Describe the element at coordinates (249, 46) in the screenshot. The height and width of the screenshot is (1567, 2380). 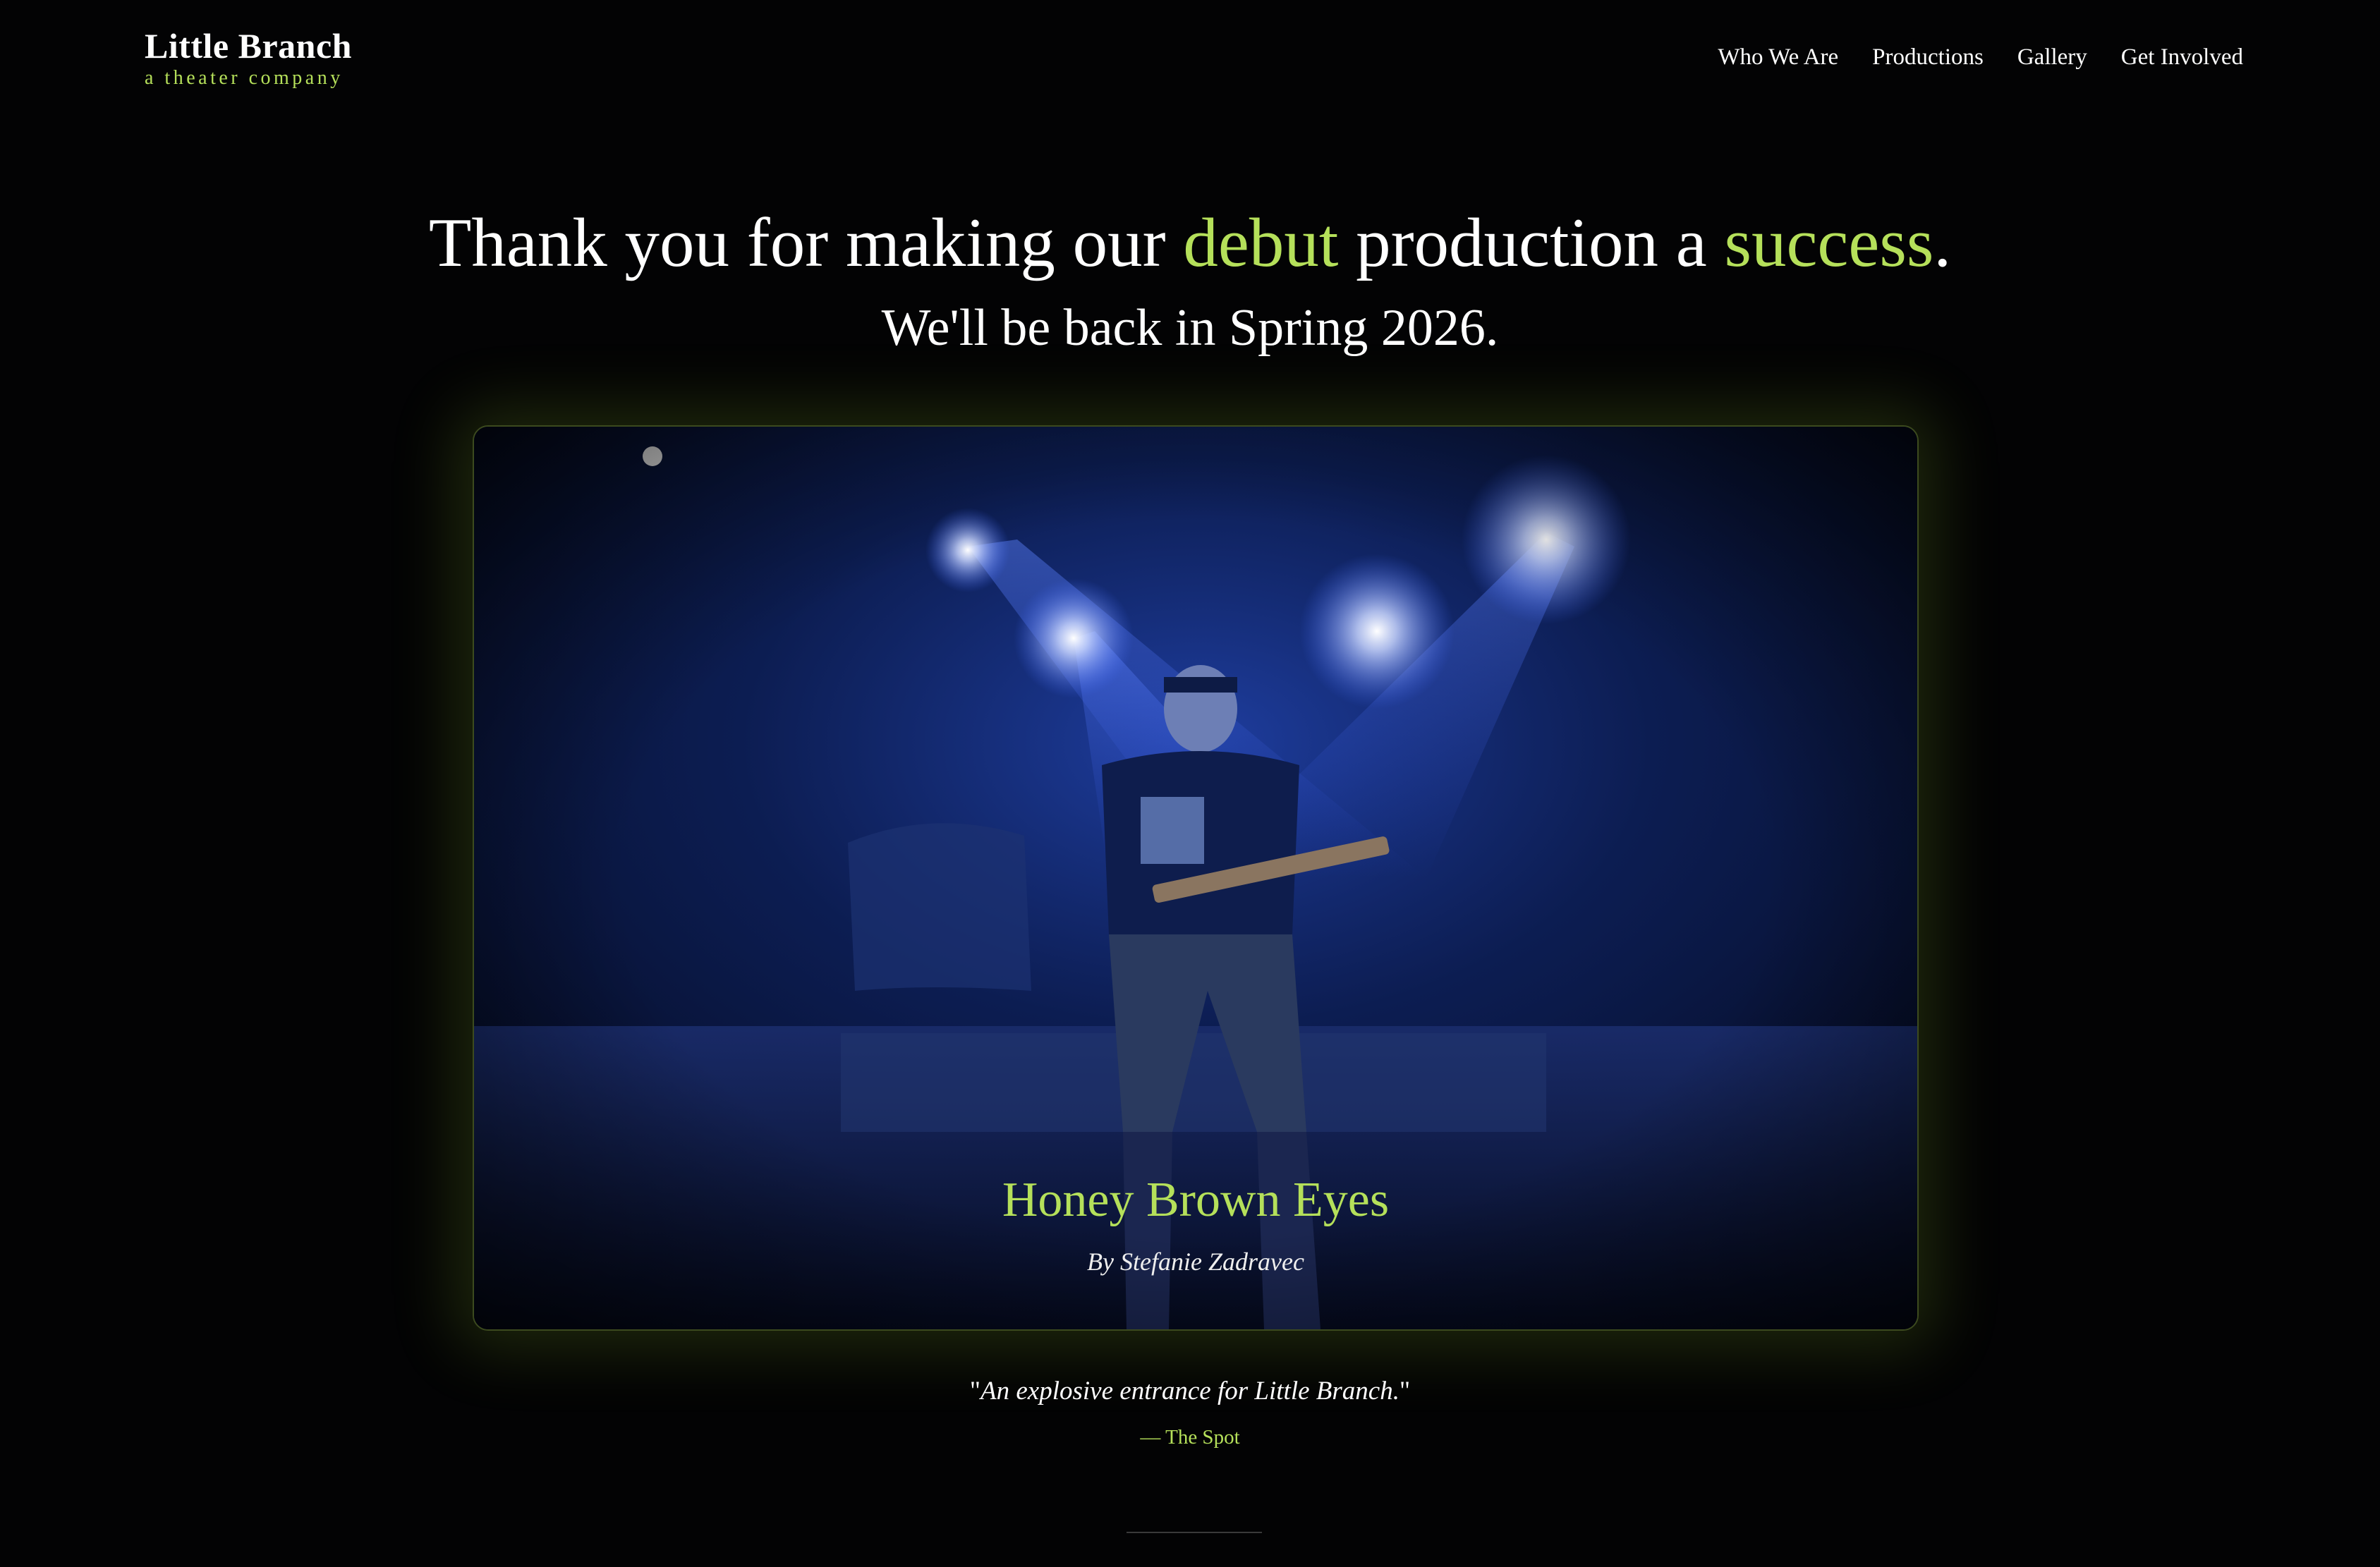
I see `brand-title: Little Branch` at that location.